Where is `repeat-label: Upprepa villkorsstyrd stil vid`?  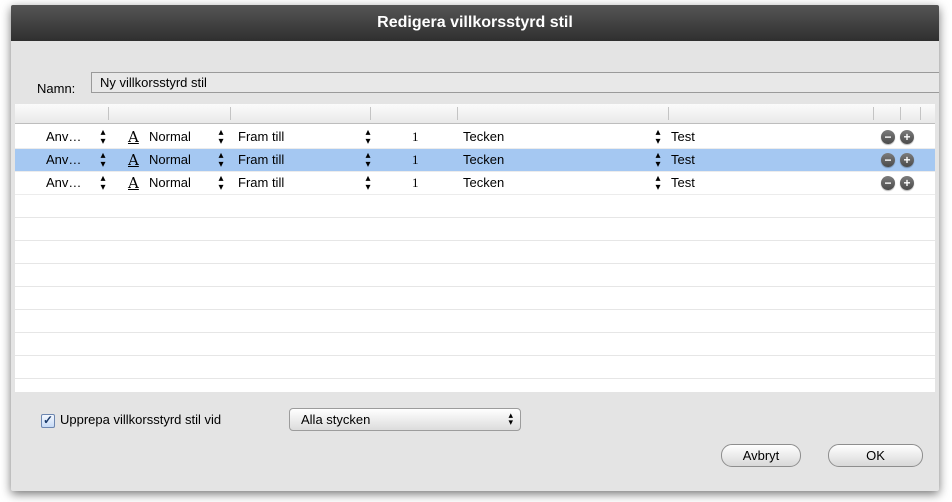
repeat-label: Upprepa villkorsstyrd stil vid is located at coordinates (141, 419).